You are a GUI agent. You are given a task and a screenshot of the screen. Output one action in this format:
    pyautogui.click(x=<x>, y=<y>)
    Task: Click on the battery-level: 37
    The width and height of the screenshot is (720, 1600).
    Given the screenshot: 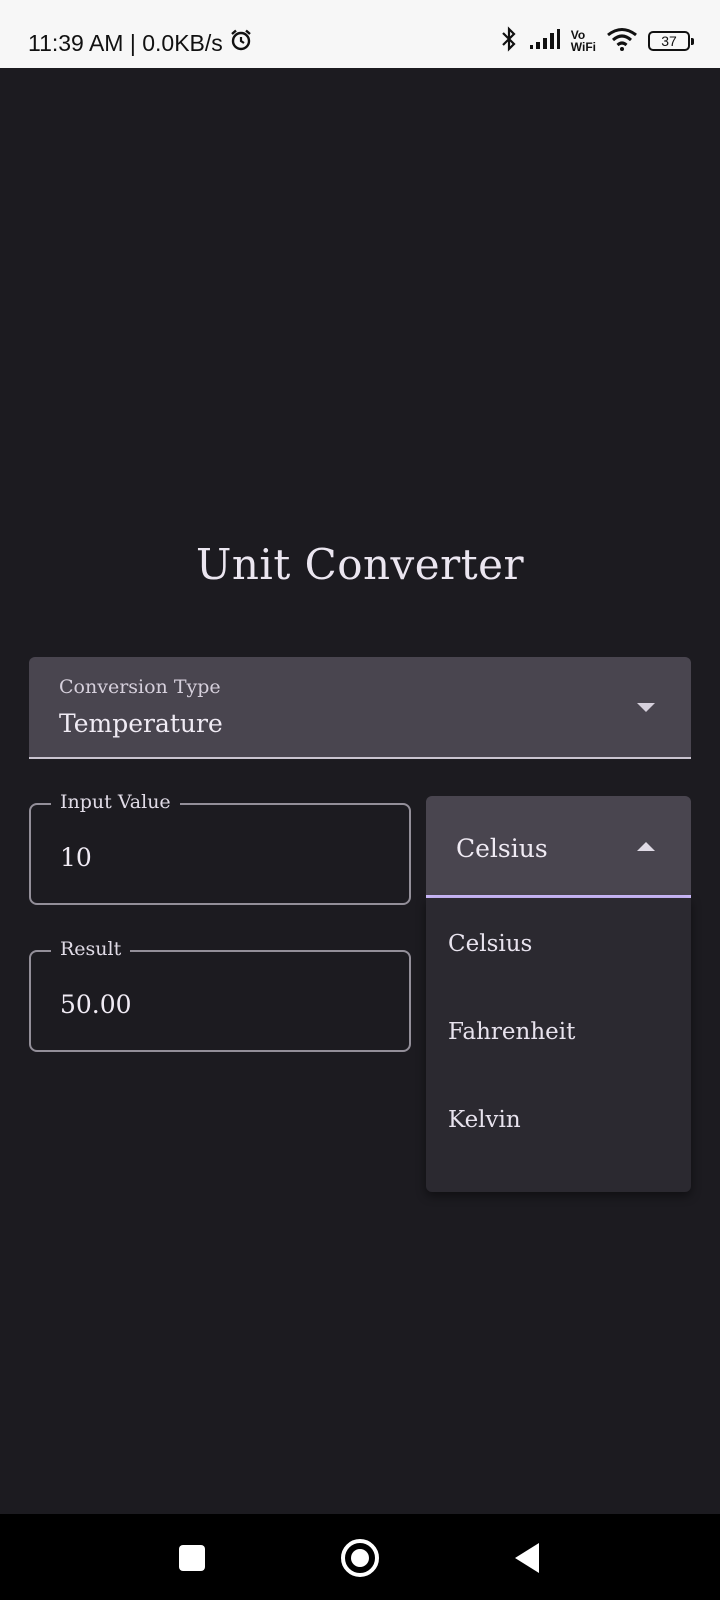 What is the action you would take?
    pyautogui.click(x=669, y=40)
    